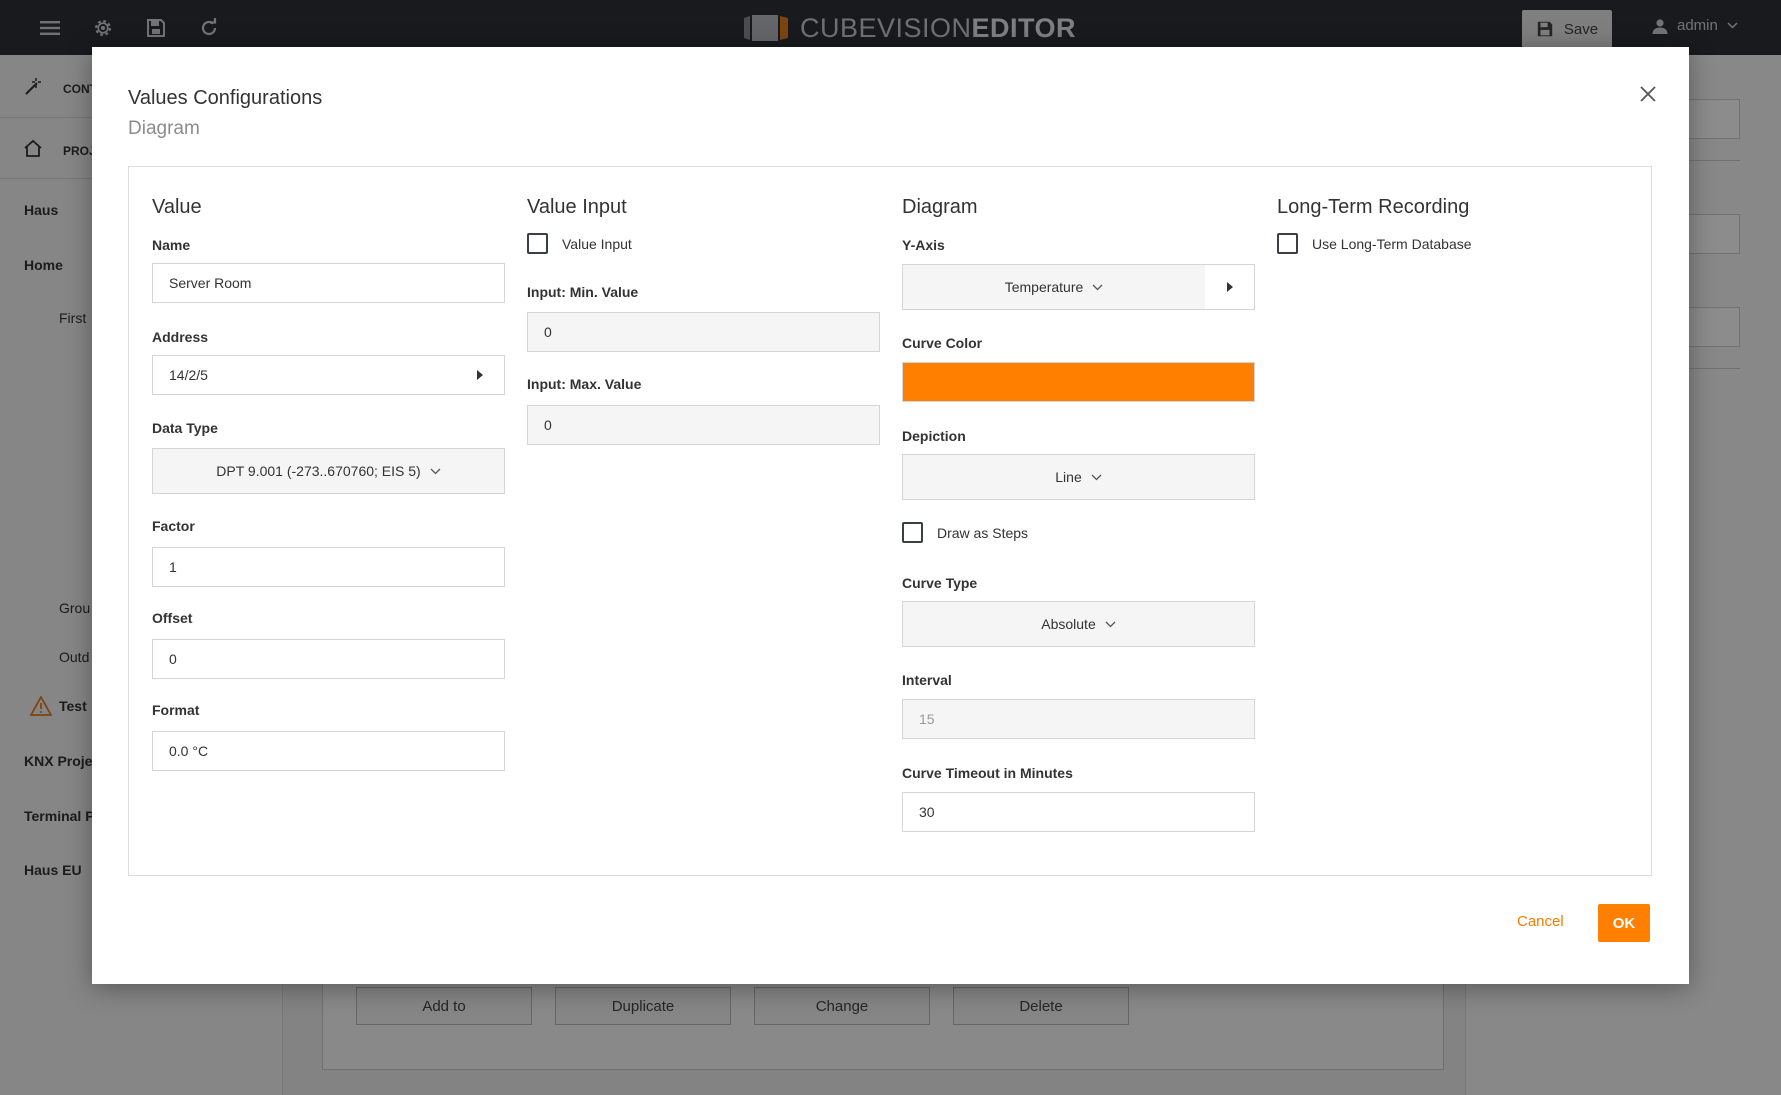 This screenshot has height=1095, width=1781. What do you see at coordinates (172, 618) in the screenshot?
I see `offset-label: Offset` at bounding box center [172, 618].